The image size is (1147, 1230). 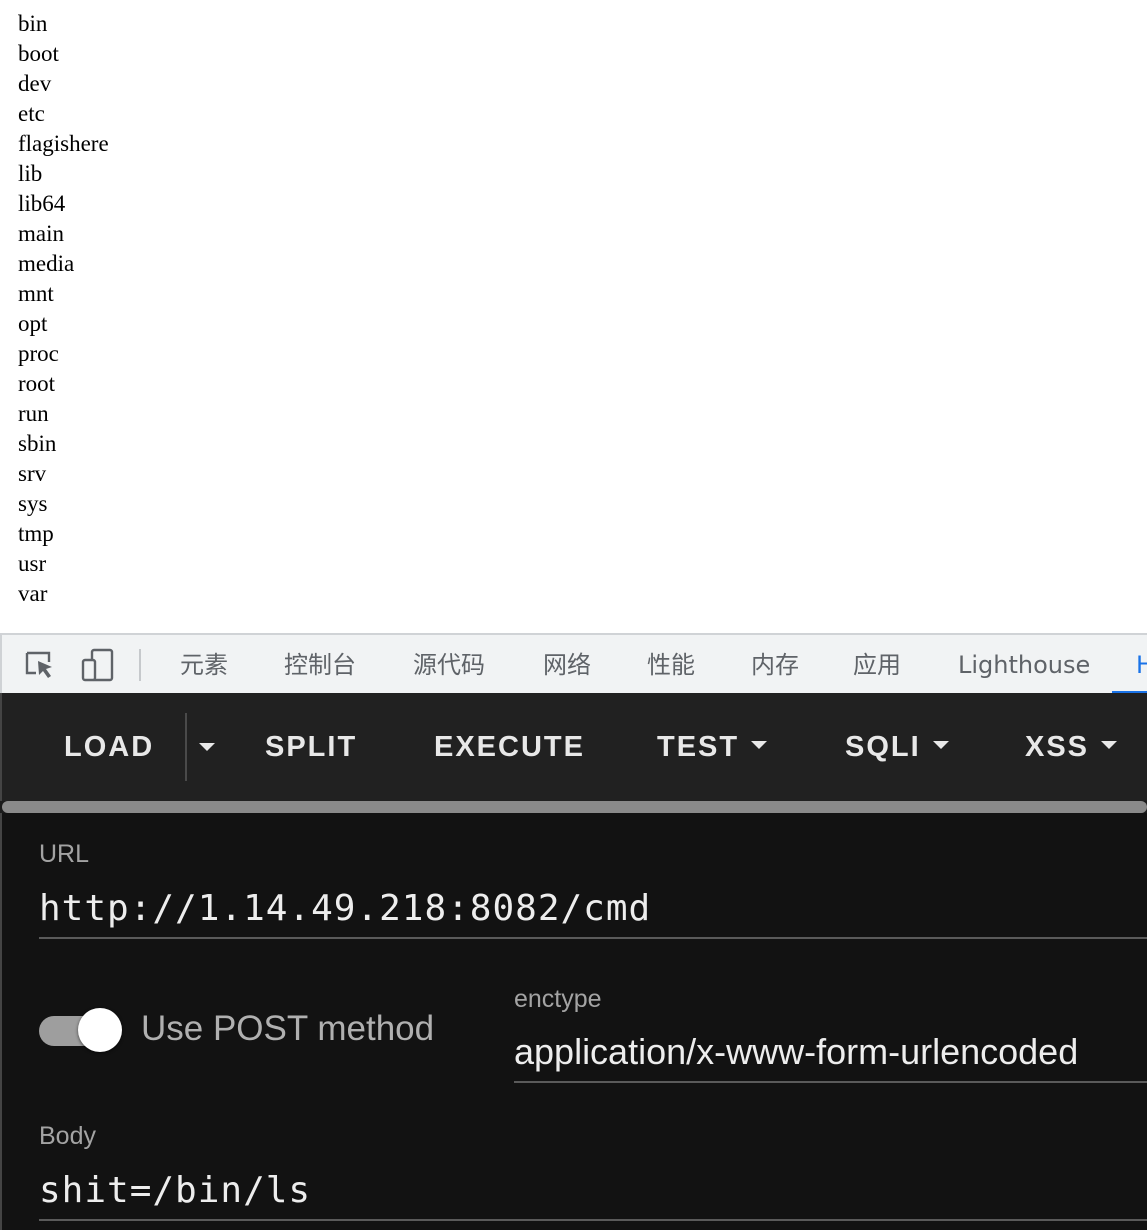 I want to click on use-post-toggle, so click(x=82, y=1030).